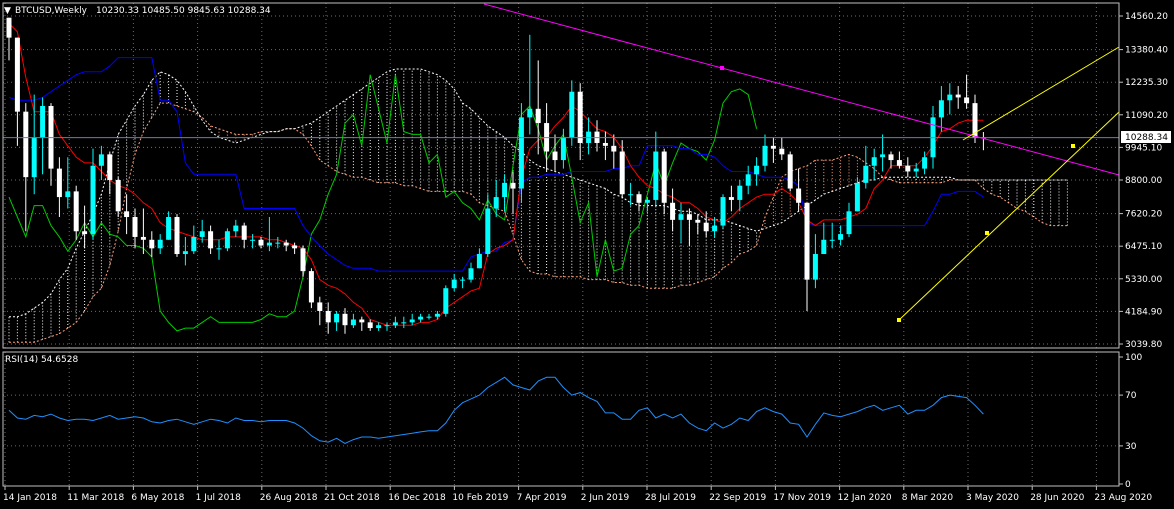  I want to click on symbol-header: BTCUSD,Weekly, so click(51, 11).